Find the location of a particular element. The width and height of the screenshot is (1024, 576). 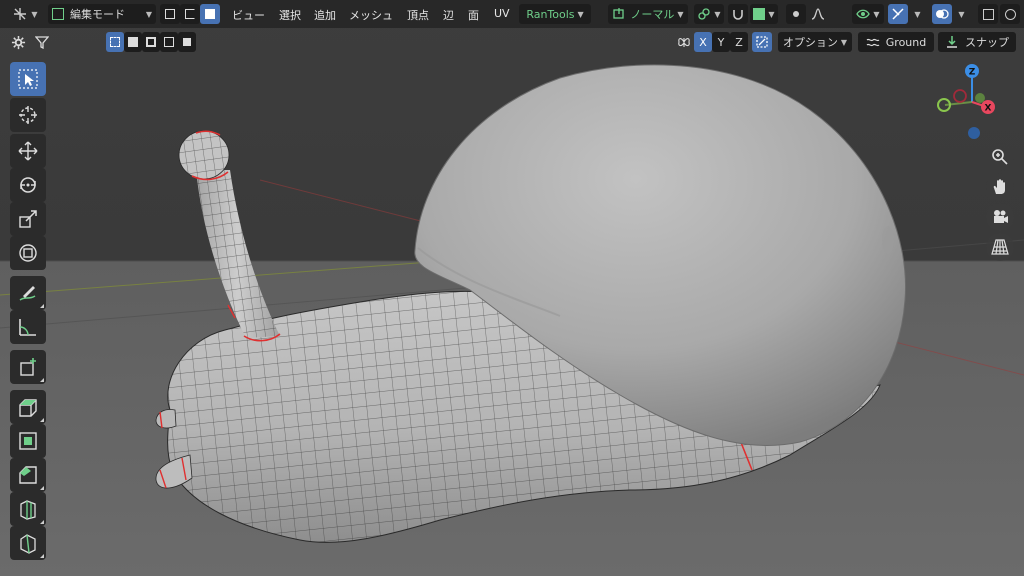

tool-inset is located at coordinates (28, 441).